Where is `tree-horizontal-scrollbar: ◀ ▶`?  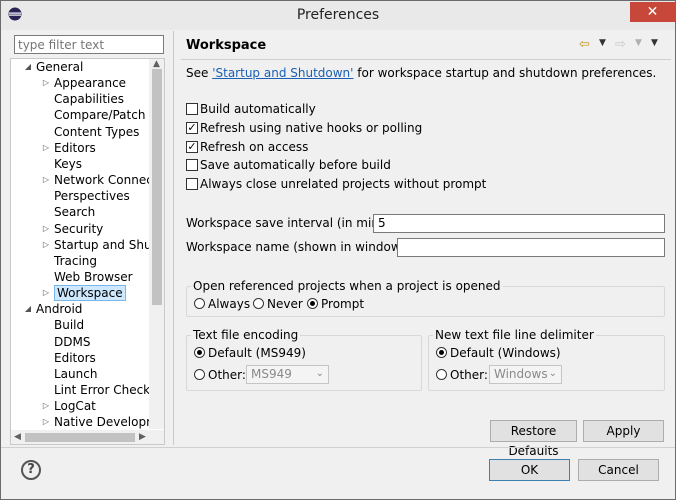
tree-horizontal-scrollbar: ◀ ▶ is located at coordinates (87, 437).